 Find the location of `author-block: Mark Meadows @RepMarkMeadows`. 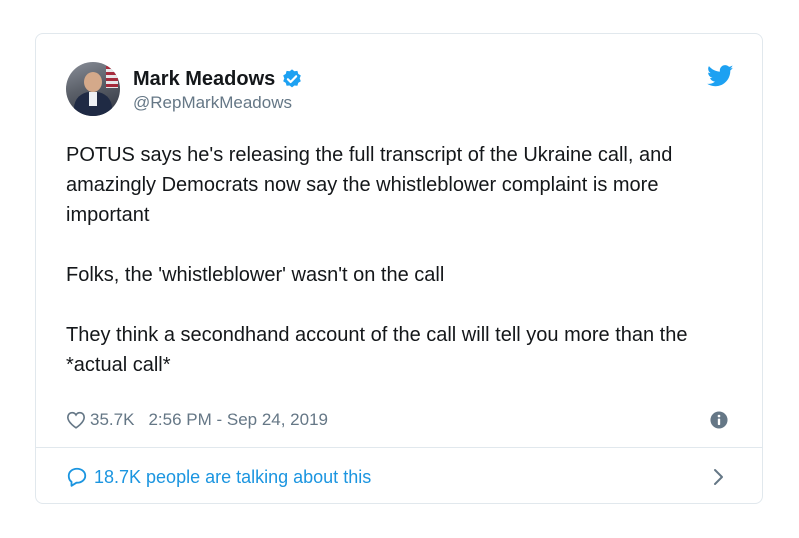

author-block: Mark Meadows @RepMarkMeadows is located at coordinates (218, 89).